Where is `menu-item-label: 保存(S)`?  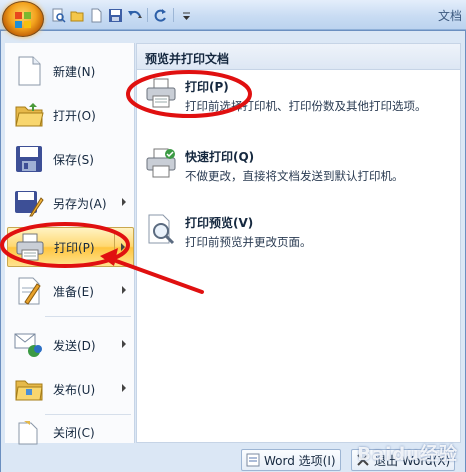
menu-item-label: 保存(S) is located at coordinates (73, 159).